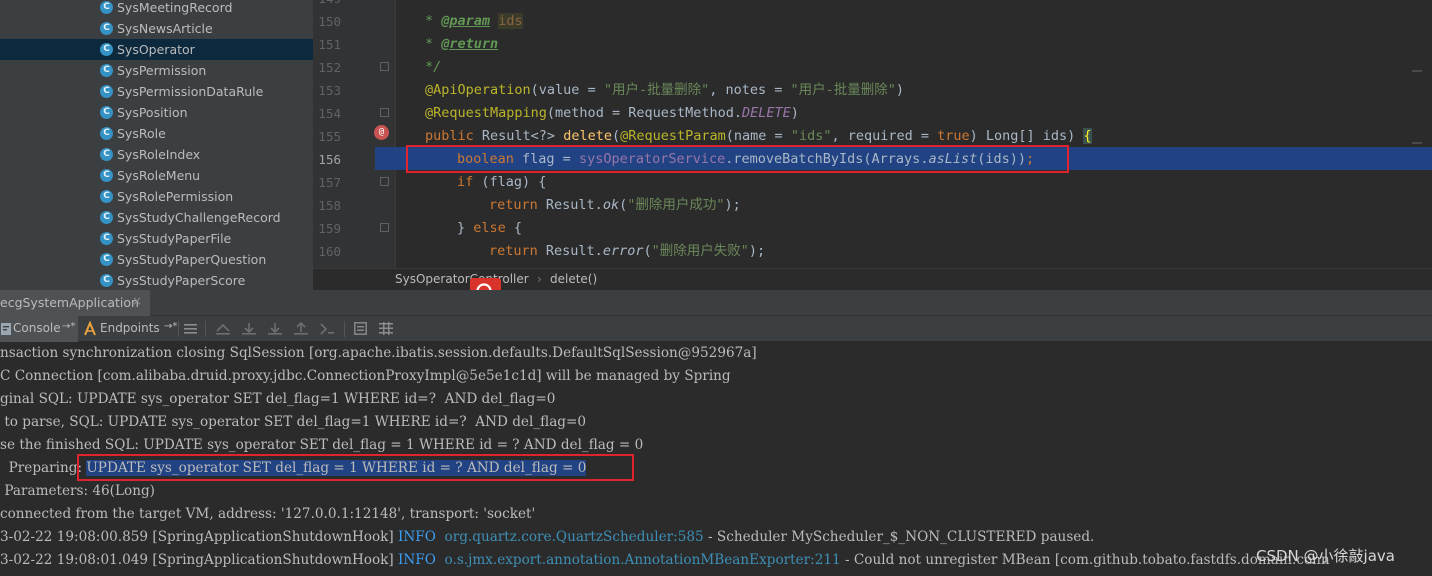  I want to click on tree-item: C SysPosition, so click(156, 112).